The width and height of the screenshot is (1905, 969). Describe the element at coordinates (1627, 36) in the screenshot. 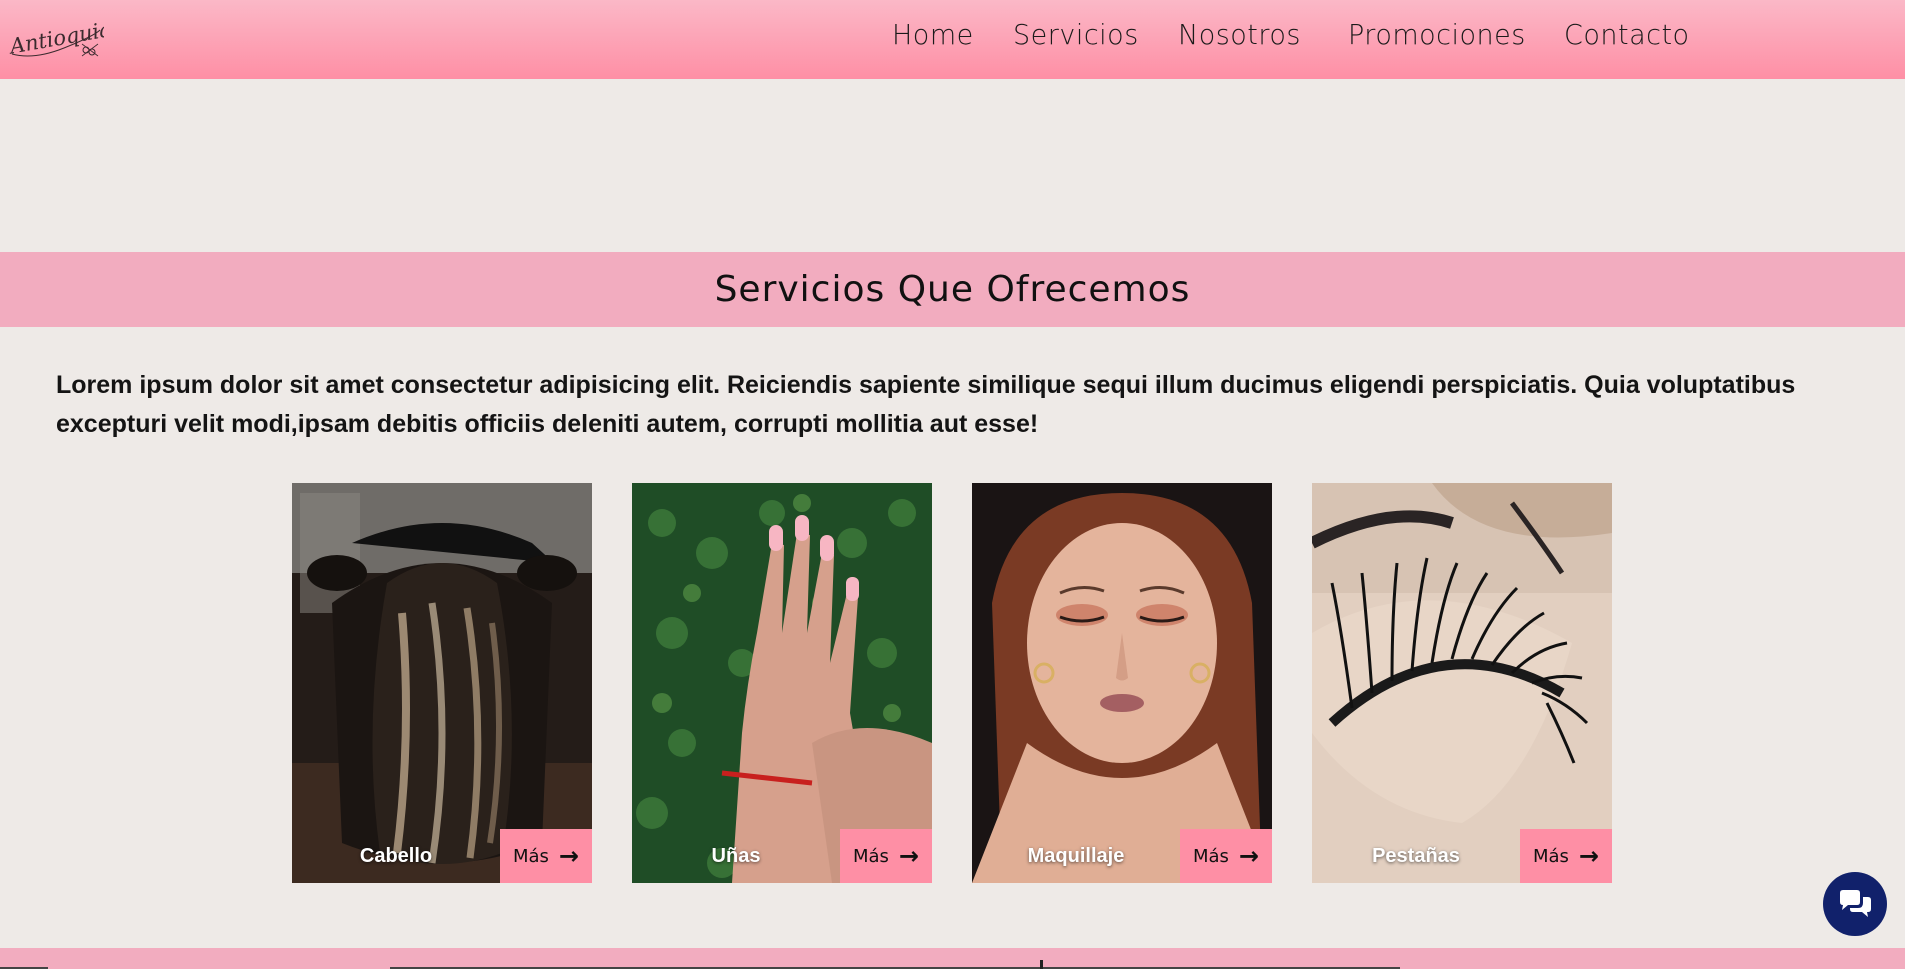

I see `nav-contacto: Contacto` at that location.